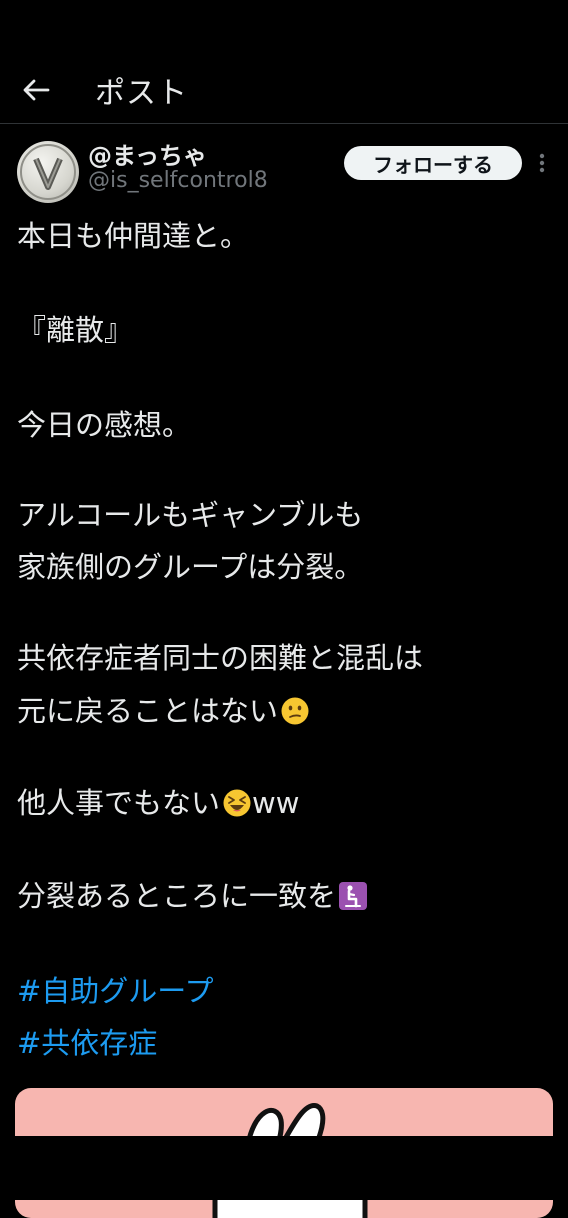  What do you see at coordinates (177, 896) in the screenshot?
I see `post-text-segment: 分裂あるところに一致を` at bounding box center [177, 896].